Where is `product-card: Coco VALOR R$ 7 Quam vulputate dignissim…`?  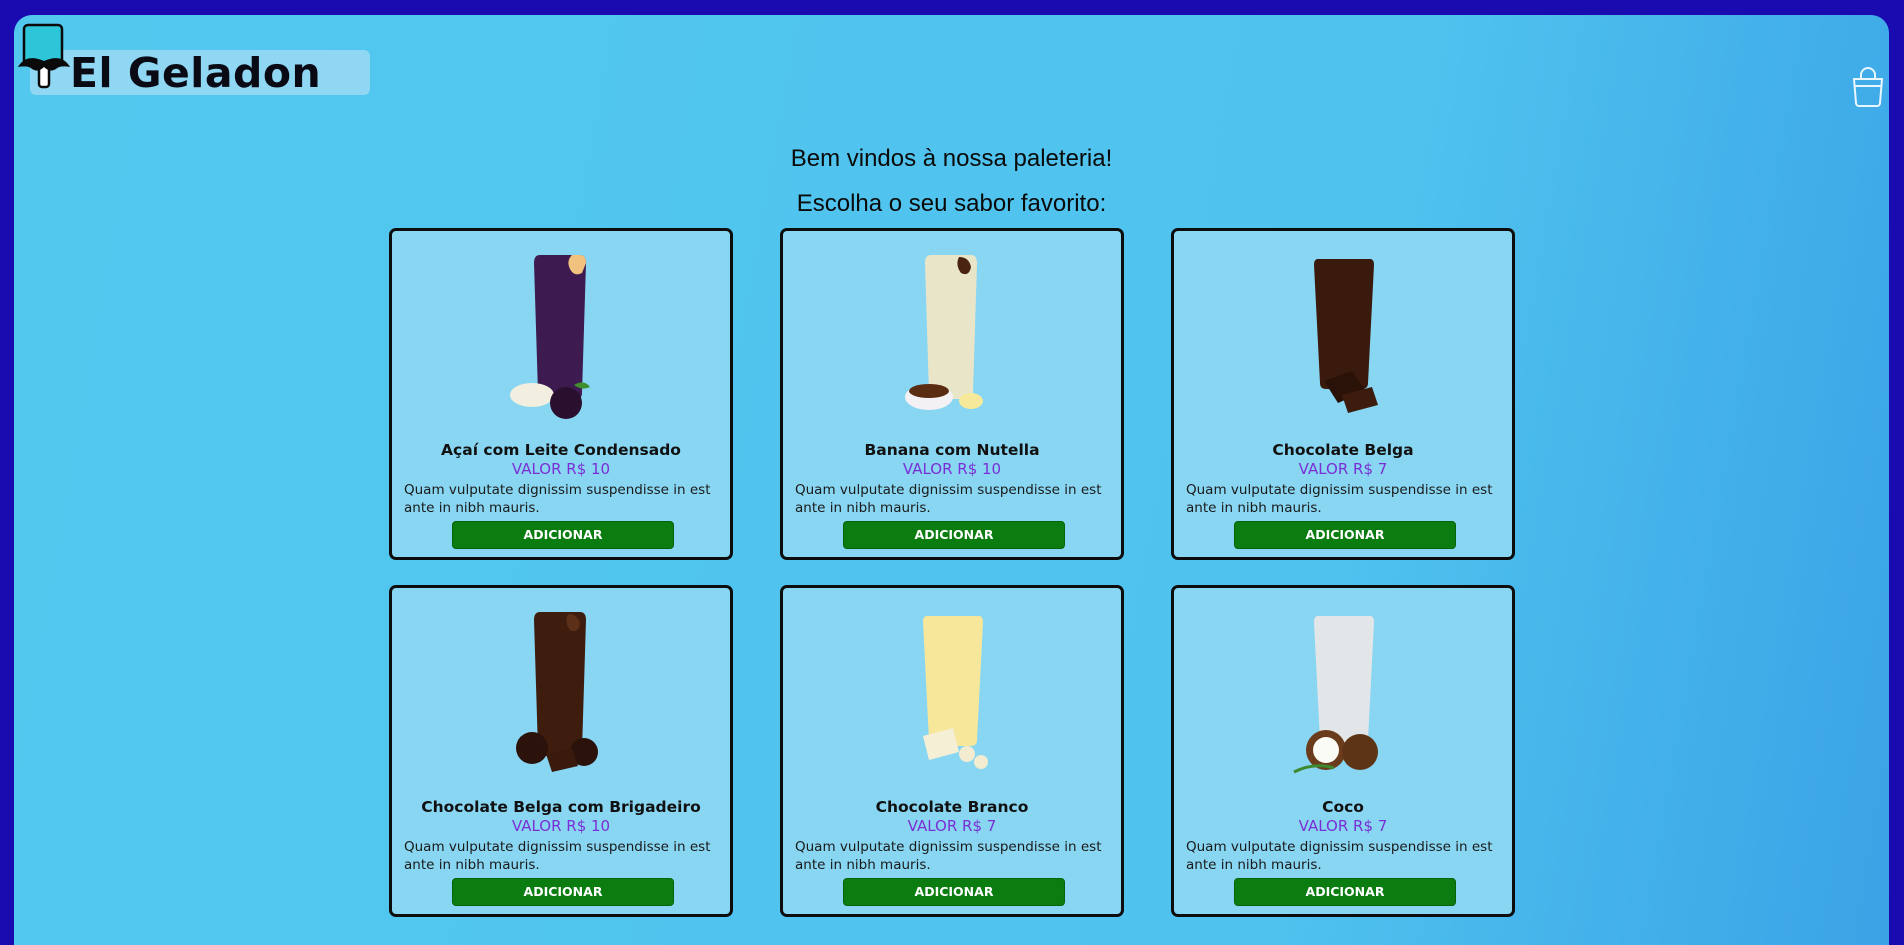 product-card: Coco VALOR R$ 7 Quam vulputate dignissim… is located at coordinates (1343, 751).